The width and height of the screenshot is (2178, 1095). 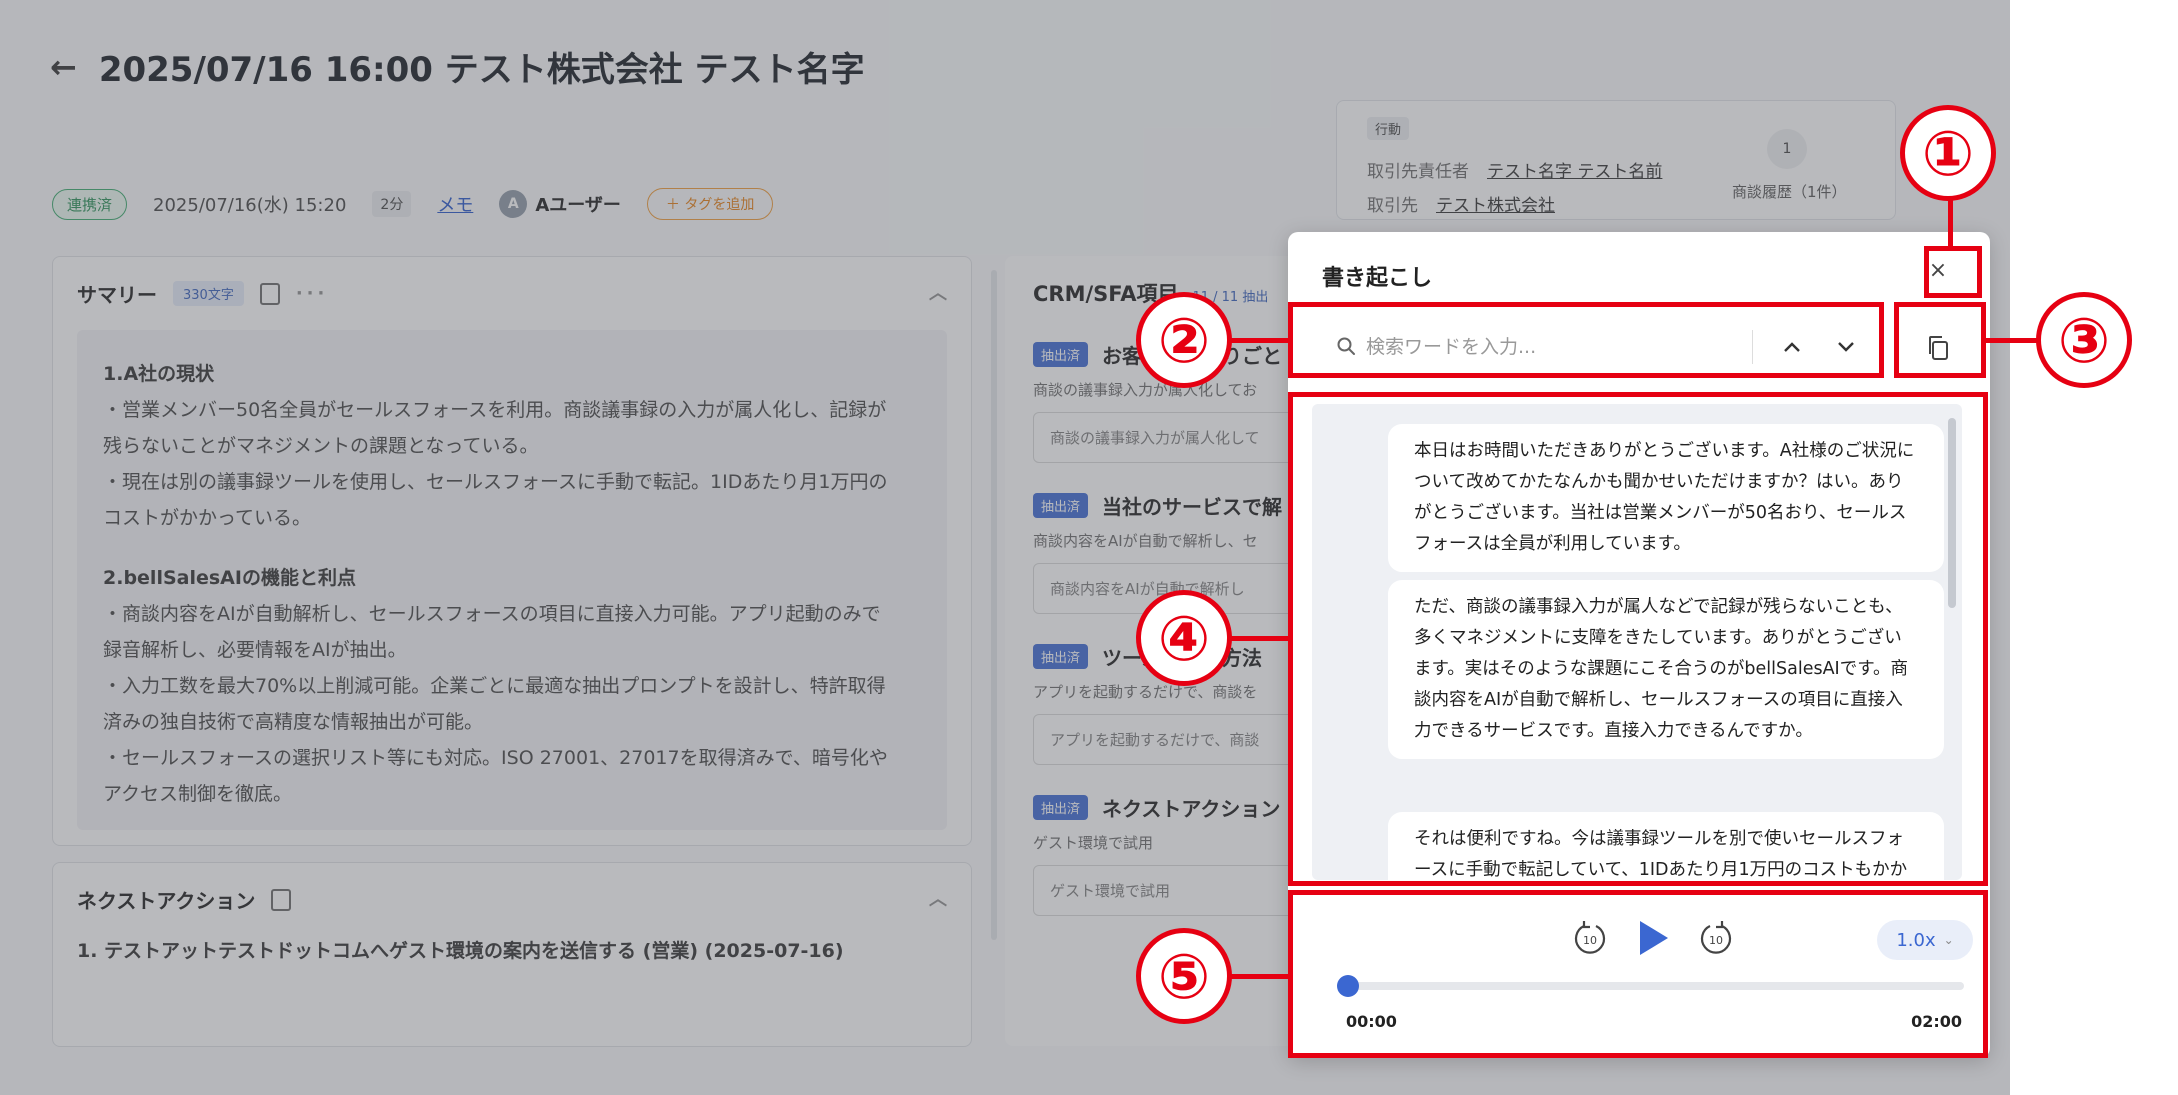 What do you see at coordinates (198, 794) in the screenshot?
I see `summary-line: アクセス制御を徹底。` at bounding box center [198, 794].